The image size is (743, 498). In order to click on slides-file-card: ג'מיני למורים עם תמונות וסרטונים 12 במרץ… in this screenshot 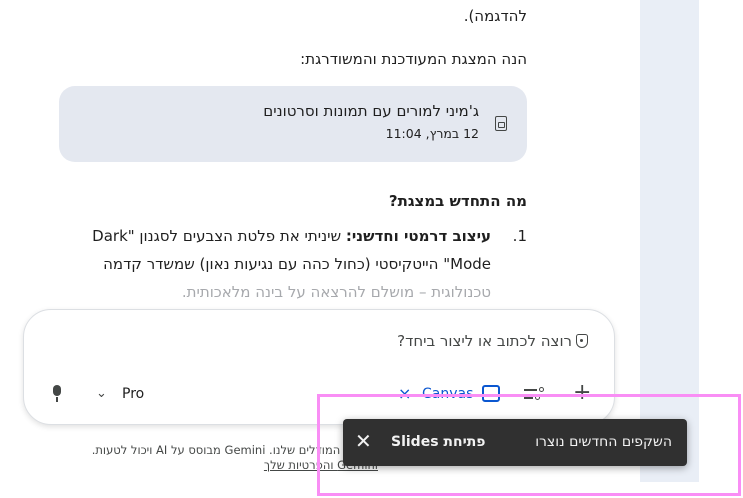, I will do `click(293, 124)`.